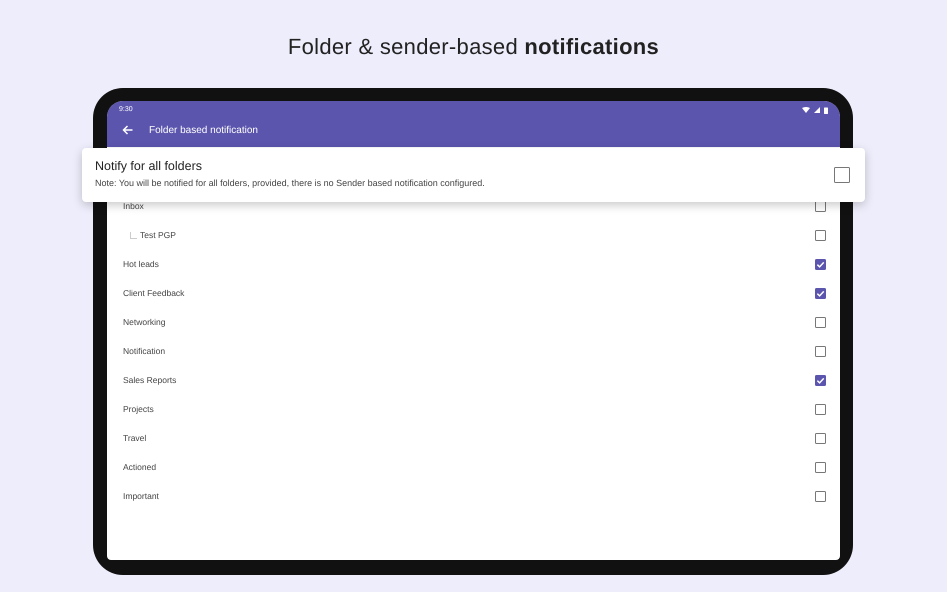 This screenshot has height=592, width=947. What do you see at coordinates (826, 110) in the screenshot?
I see `battery-icon` at bounding box center [826, 110].